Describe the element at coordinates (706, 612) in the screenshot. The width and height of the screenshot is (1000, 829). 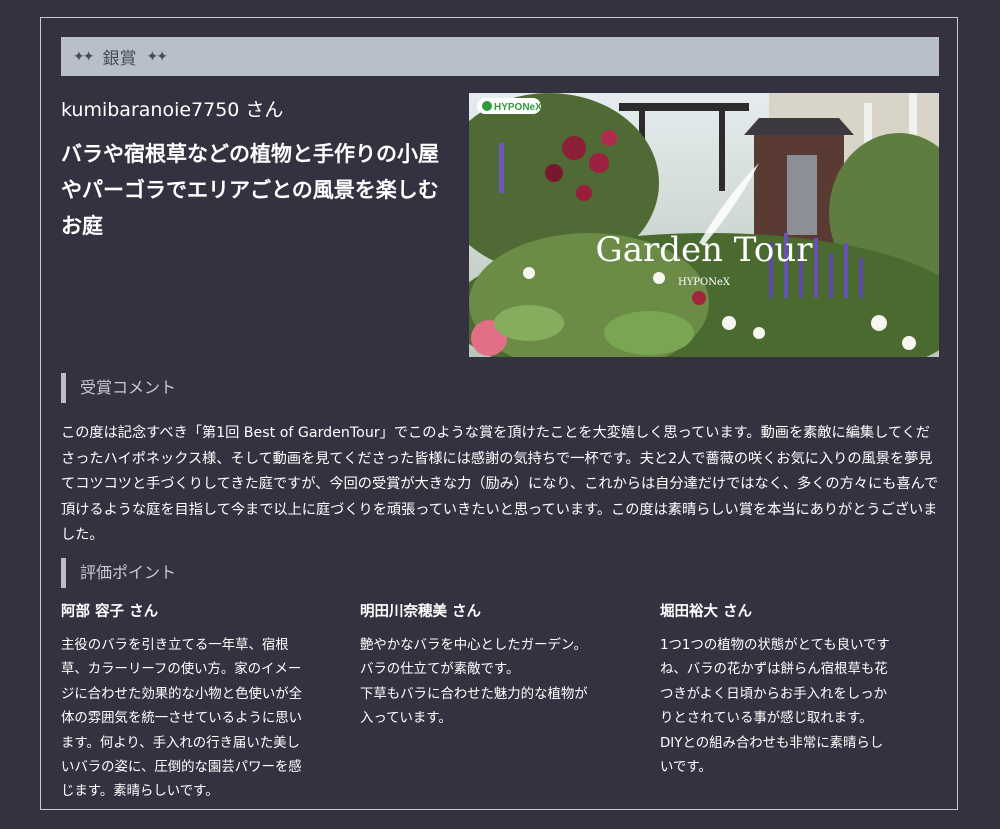
I see `judge-name: 堀田裕大 さん` at that location.